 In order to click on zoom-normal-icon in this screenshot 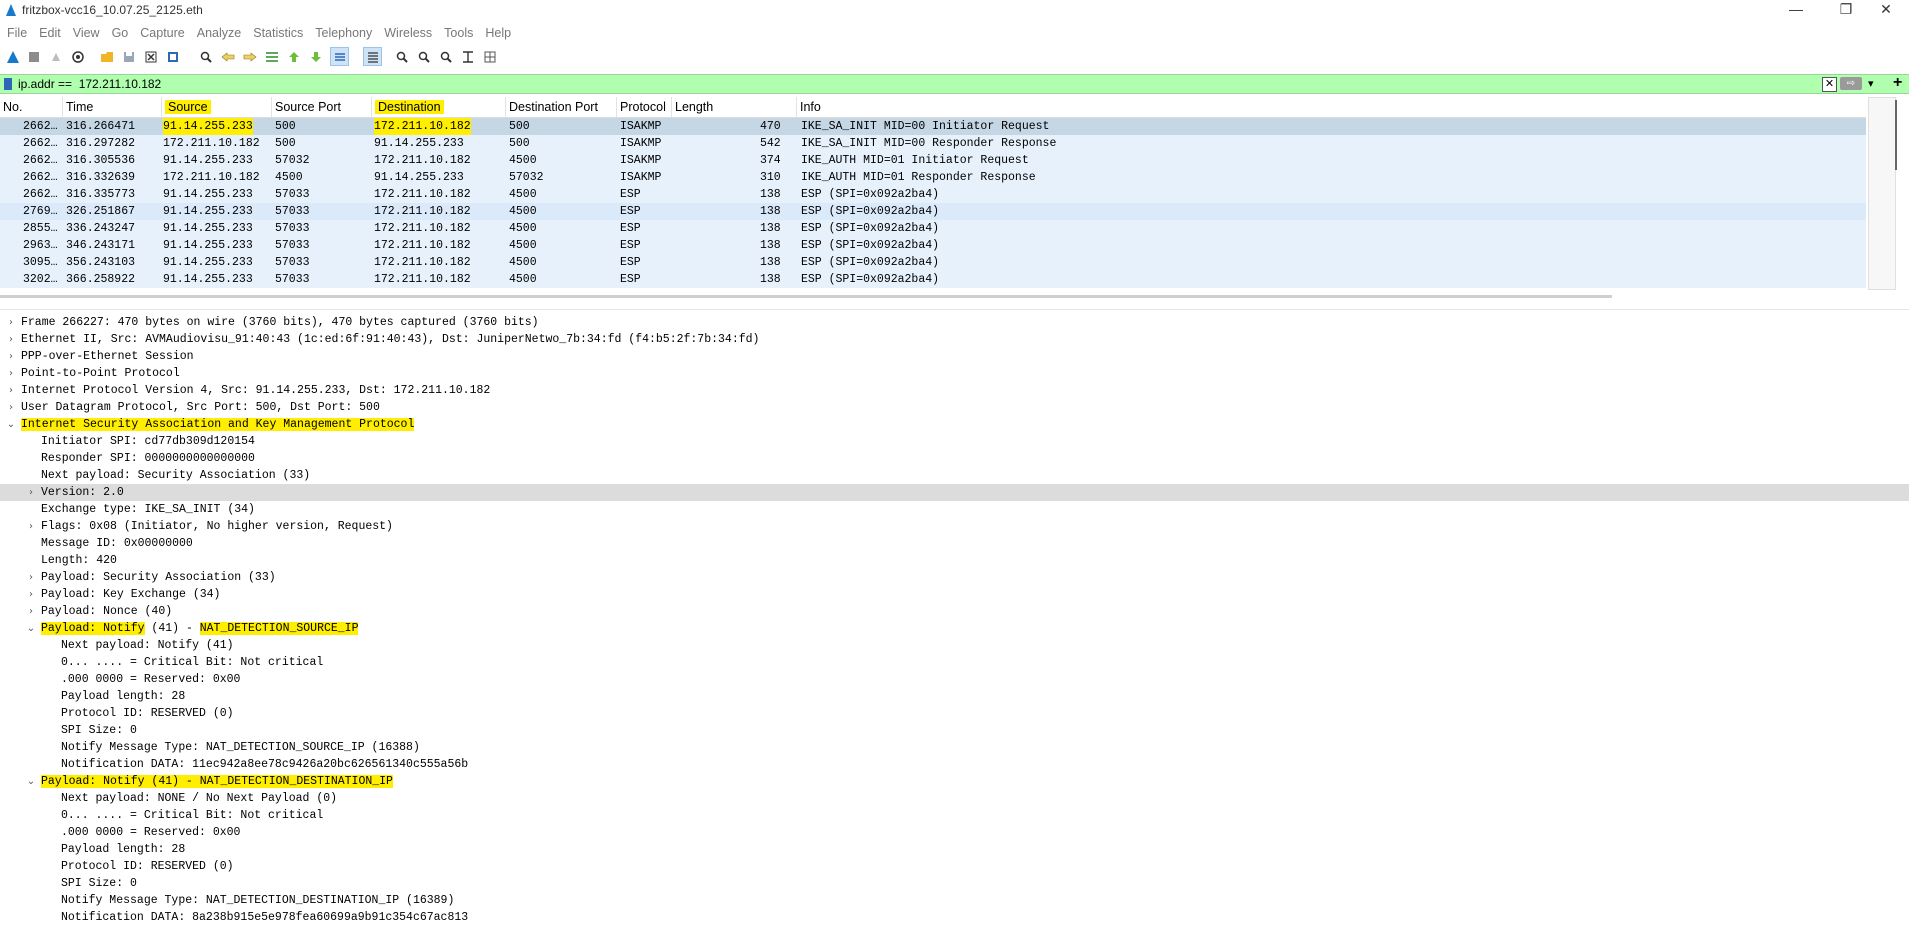, I will do `click(445, 56)`.